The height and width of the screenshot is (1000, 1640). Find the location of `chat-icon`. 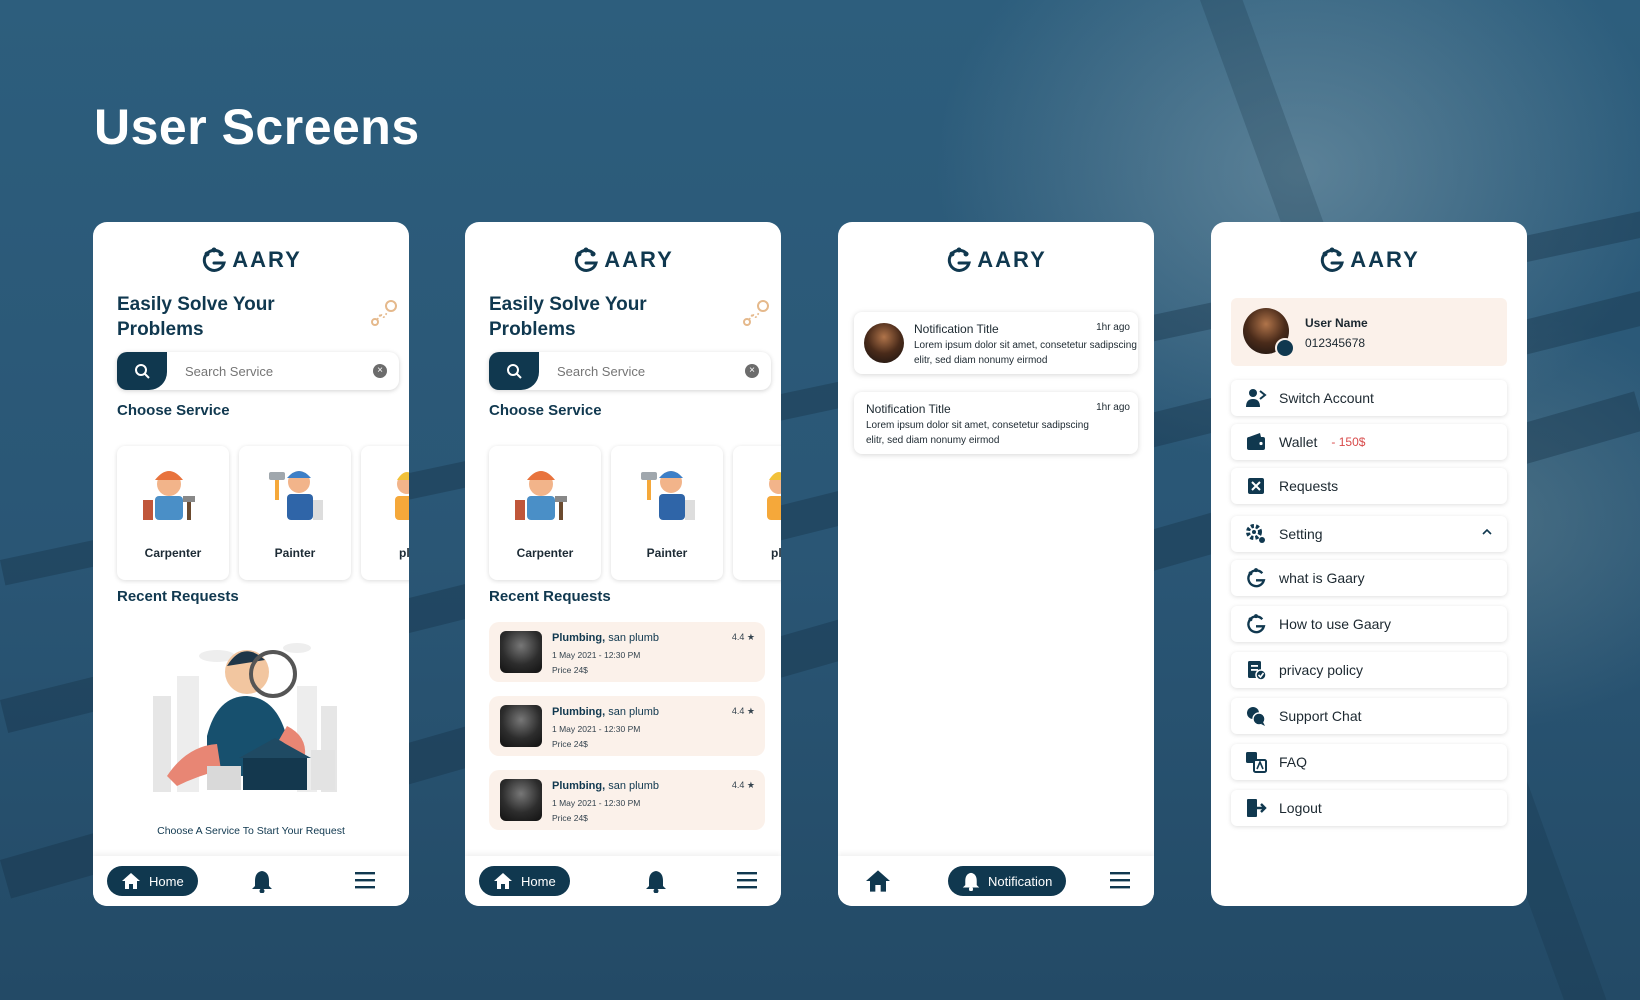

chat-icon is located at coordinates (1256, 716).